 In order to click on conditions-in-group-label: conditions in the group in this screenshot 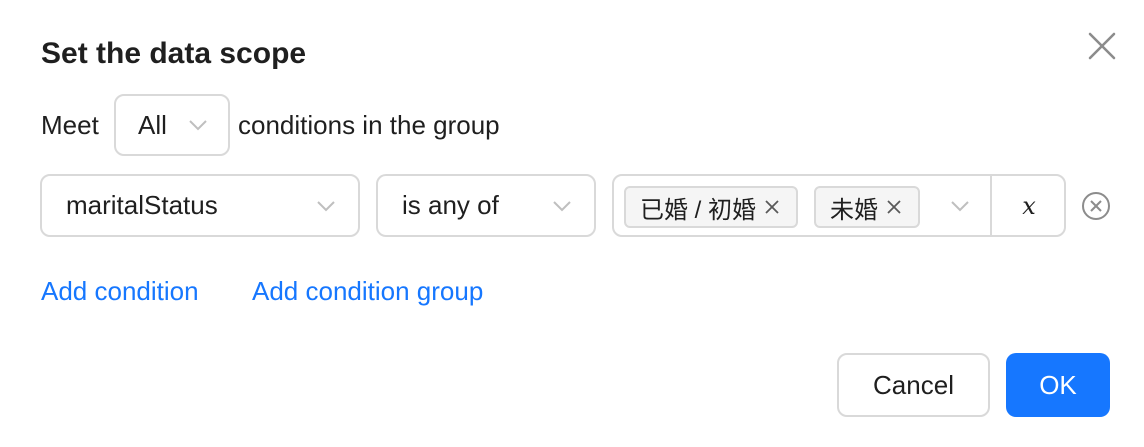, I will do `click(369, 124)`.